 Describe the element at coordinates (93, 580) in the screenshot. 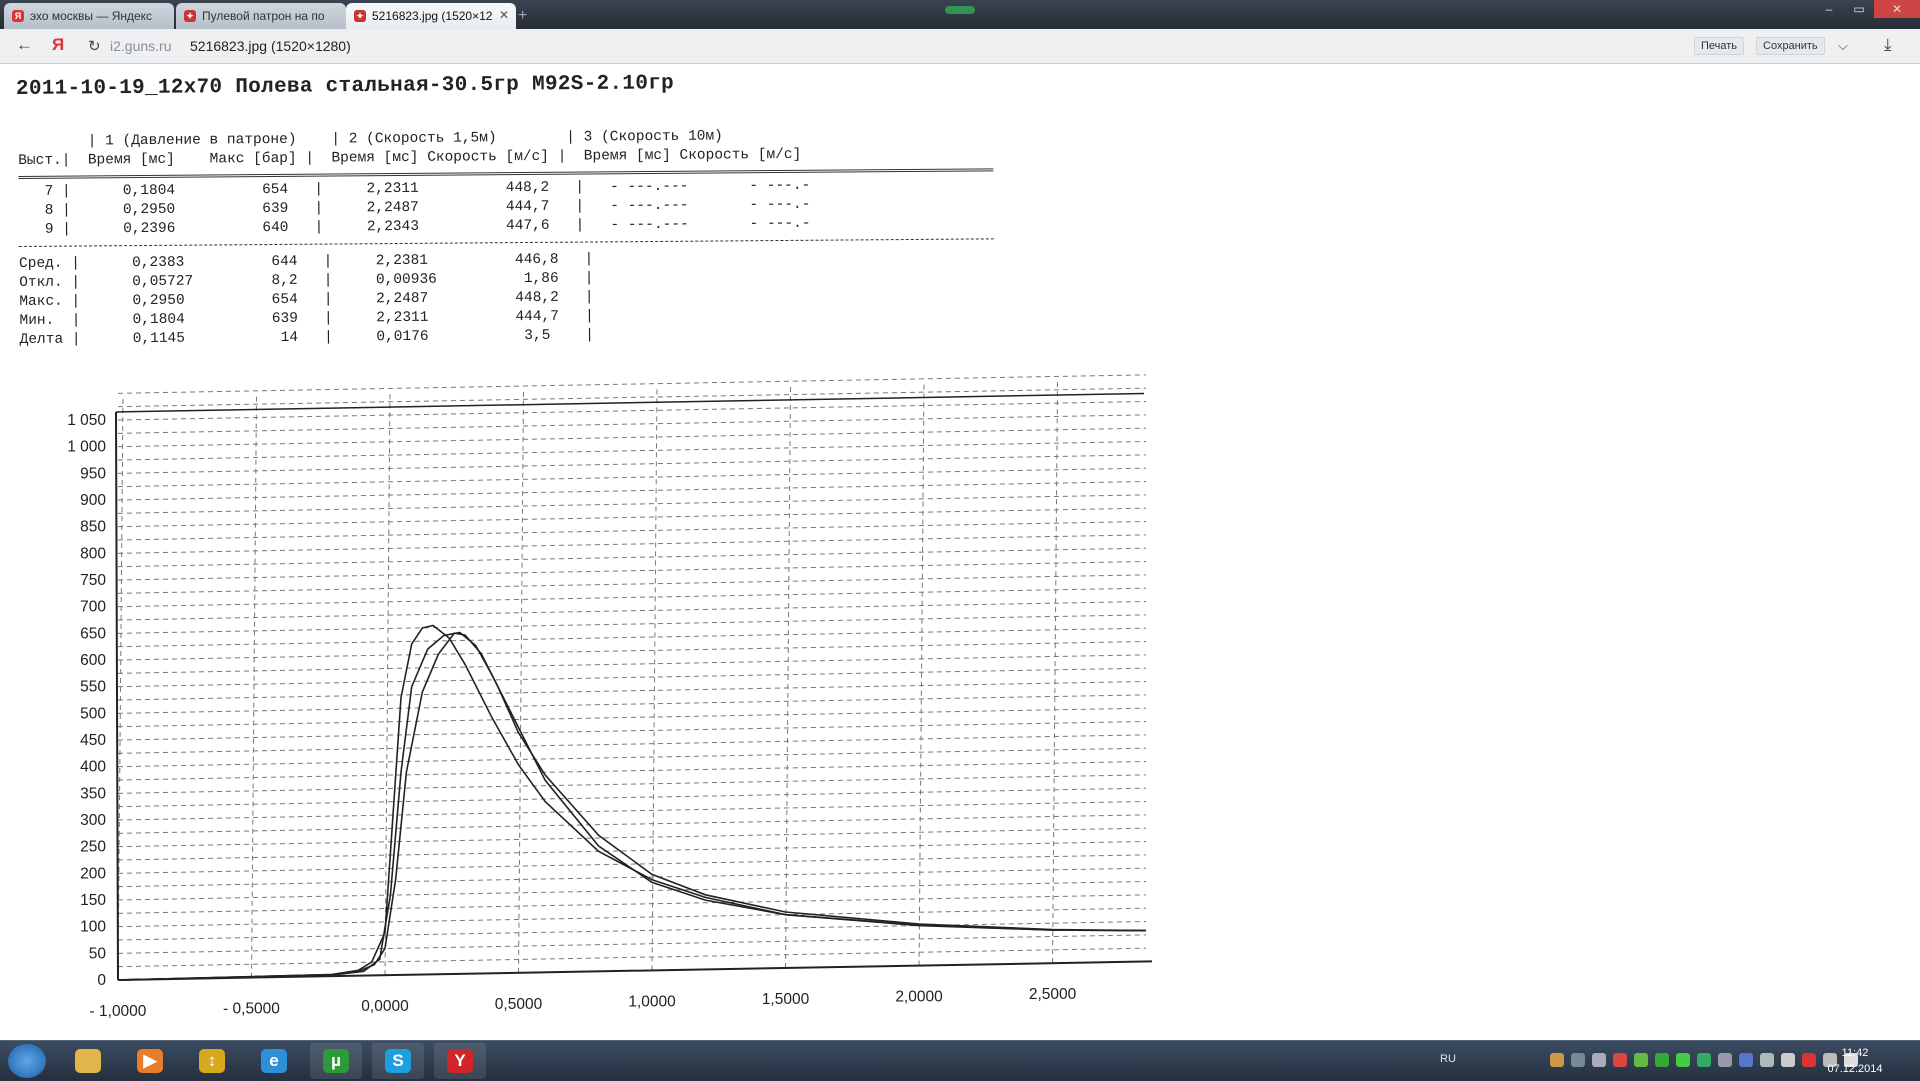

I see `y-tick-label: 750` at that location.